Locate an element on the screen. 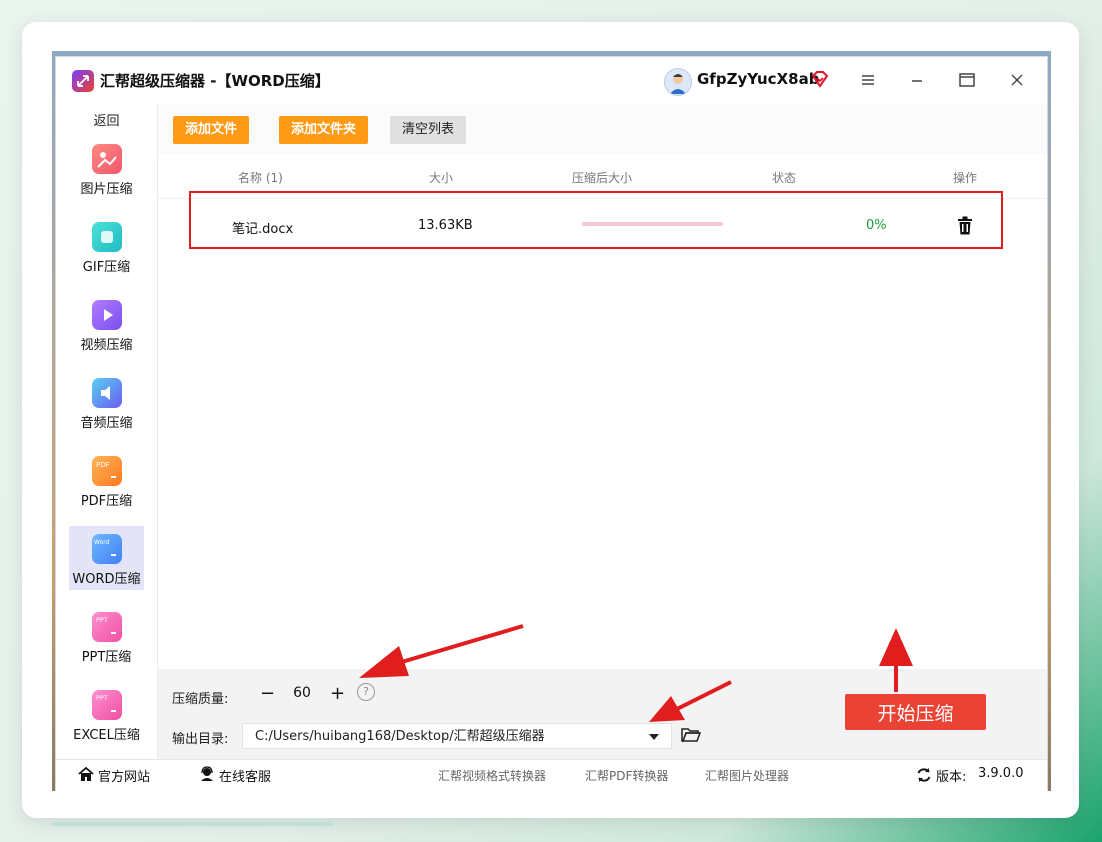 The height and width of the screenshot is (842, 1102). output-dir-label: 输出目录: is located at coordinates (200, 739).